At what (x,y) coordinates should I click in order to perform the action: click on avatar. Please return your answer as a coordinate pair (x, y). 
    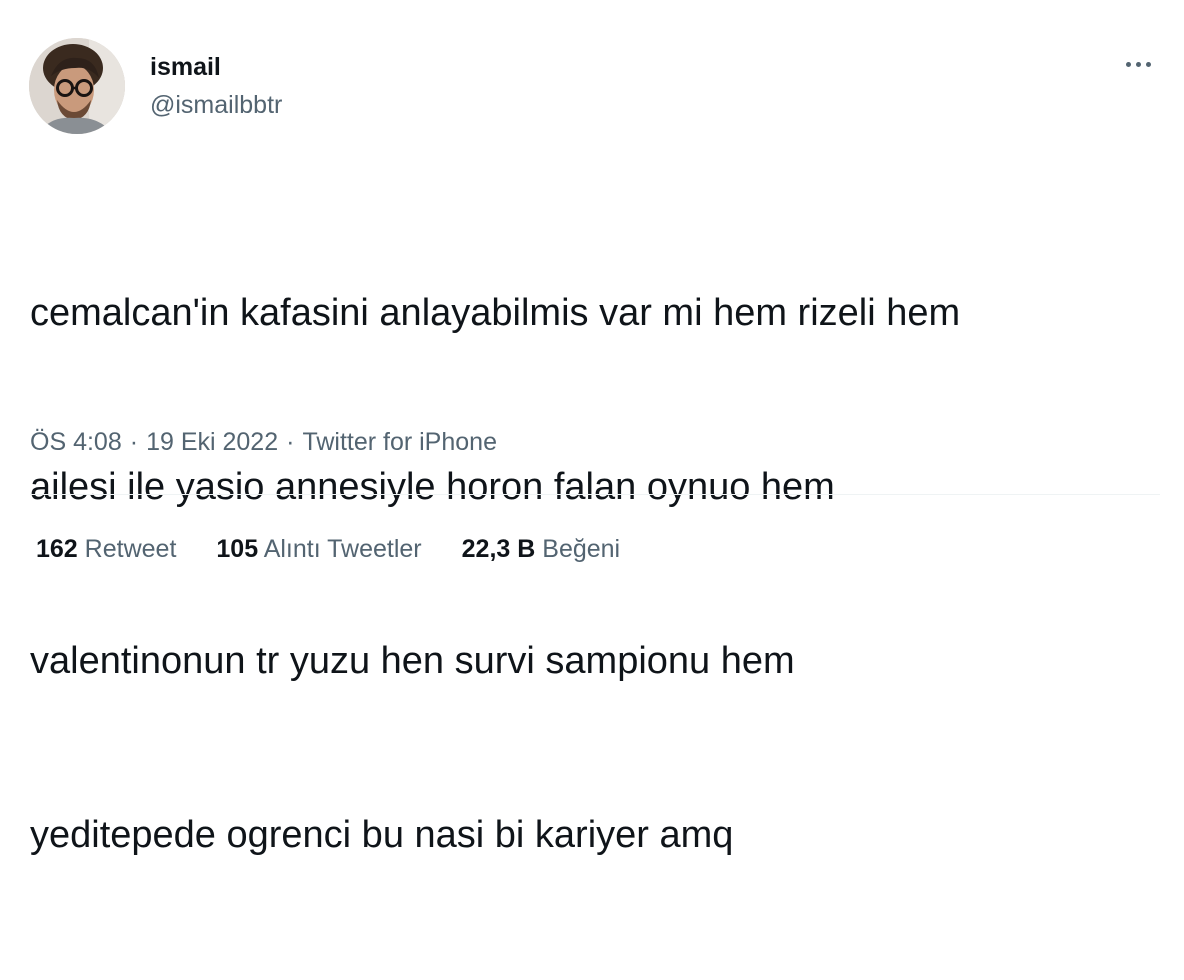
    Looking at the image, I should click on (77, 86).